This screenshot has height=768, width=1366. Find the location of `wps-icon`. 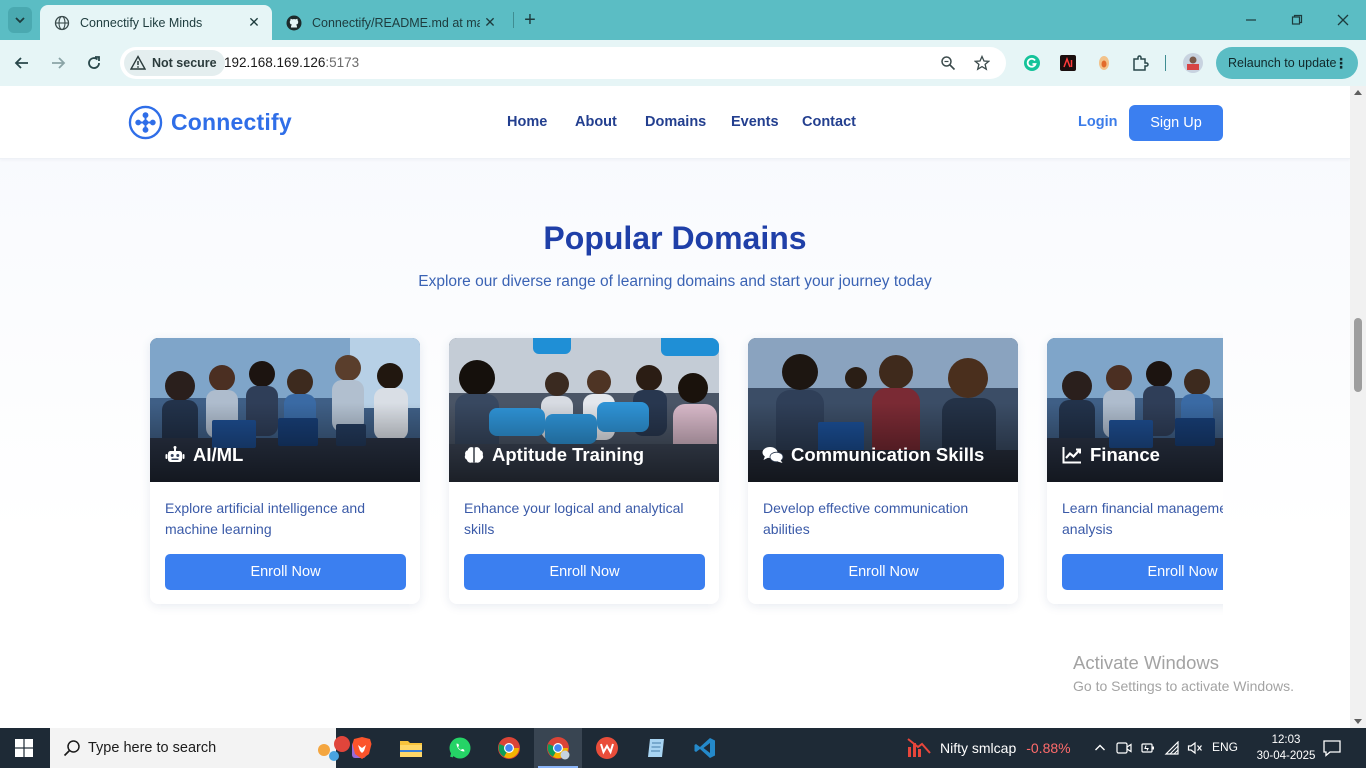

wps-icon is located at coordinates (607, 748).